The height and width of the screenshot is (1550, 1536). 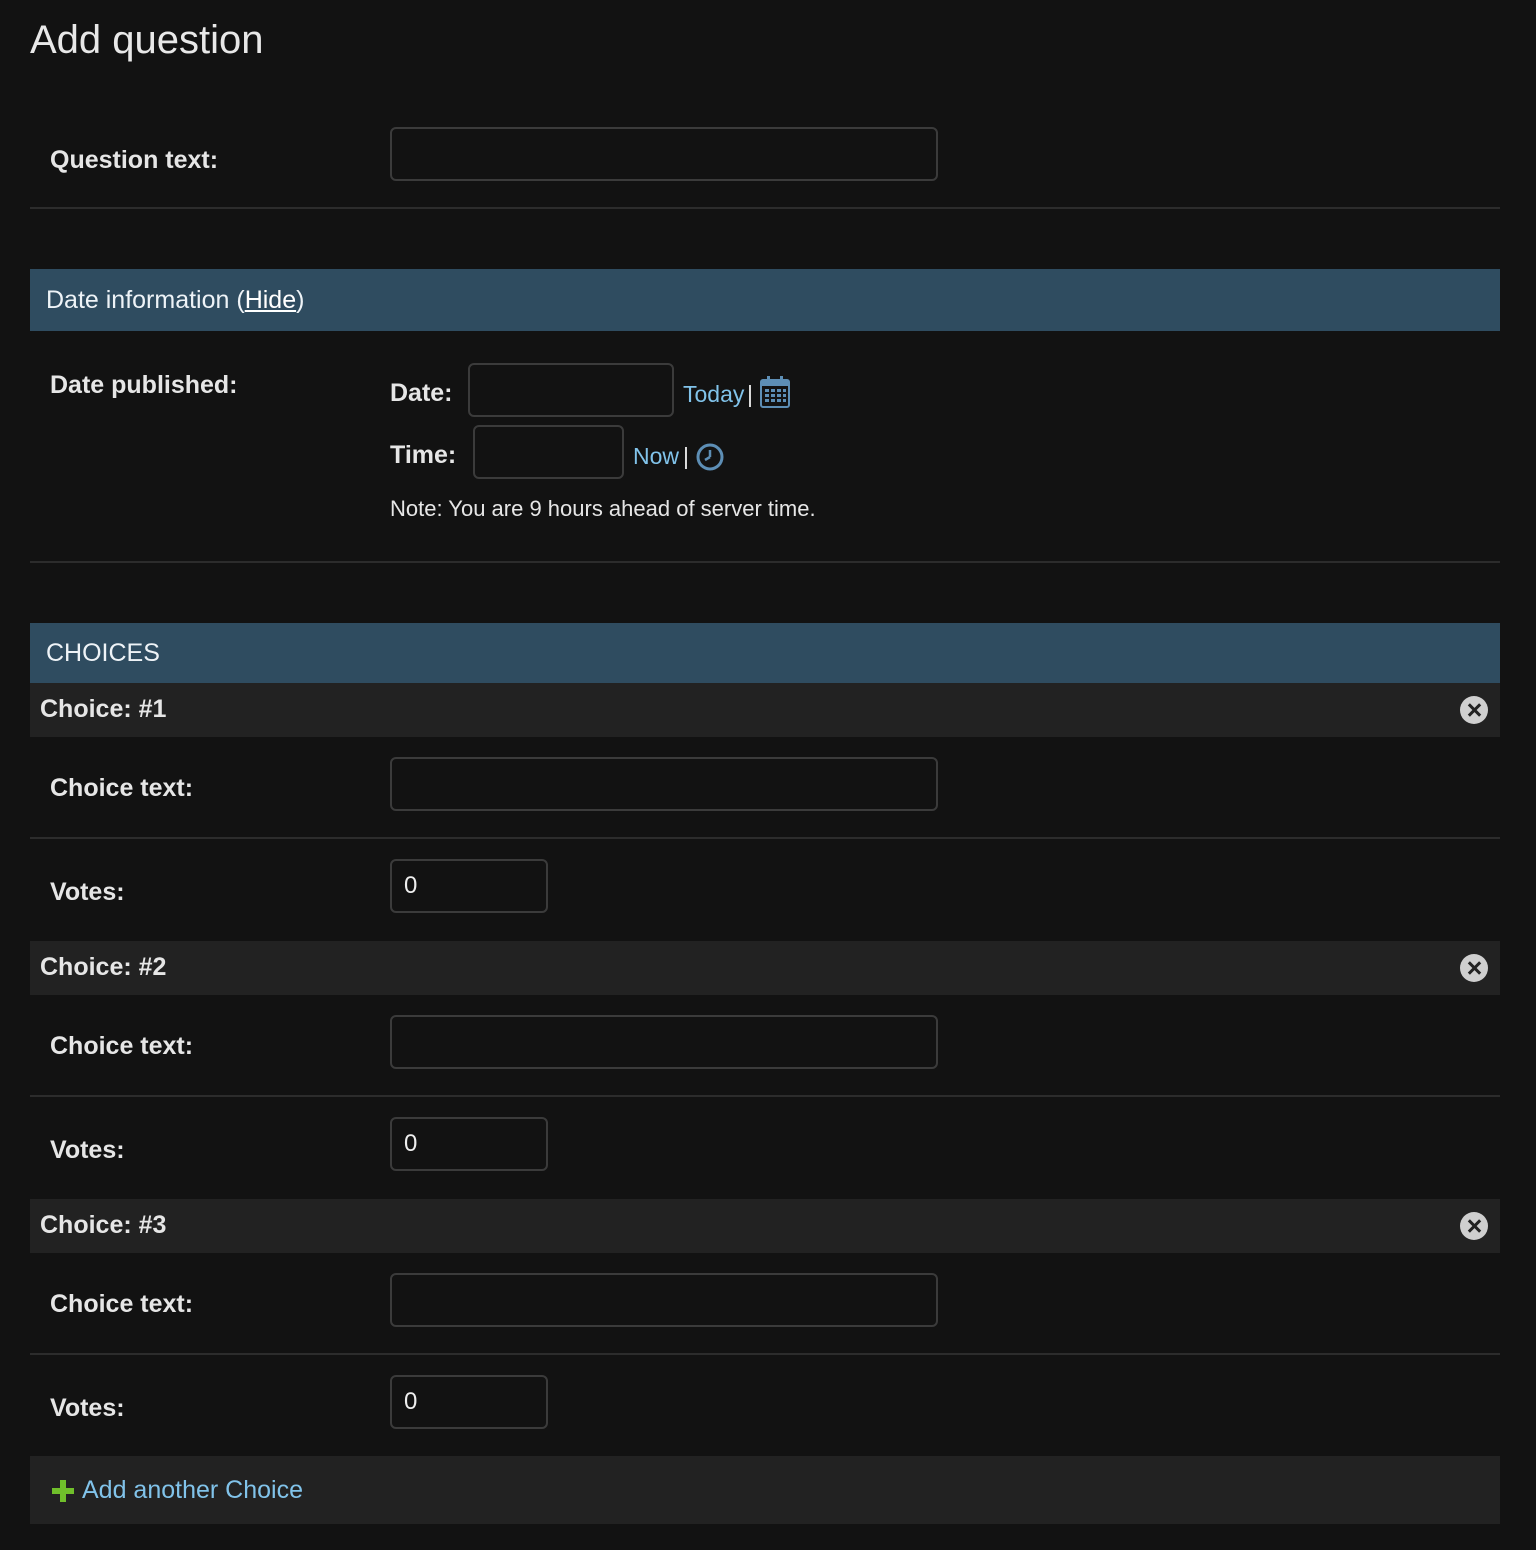 What do you see at coordinates (63, 1491) in the screenshot?
I see `plus-icon` at bounding box center [63, 1491].